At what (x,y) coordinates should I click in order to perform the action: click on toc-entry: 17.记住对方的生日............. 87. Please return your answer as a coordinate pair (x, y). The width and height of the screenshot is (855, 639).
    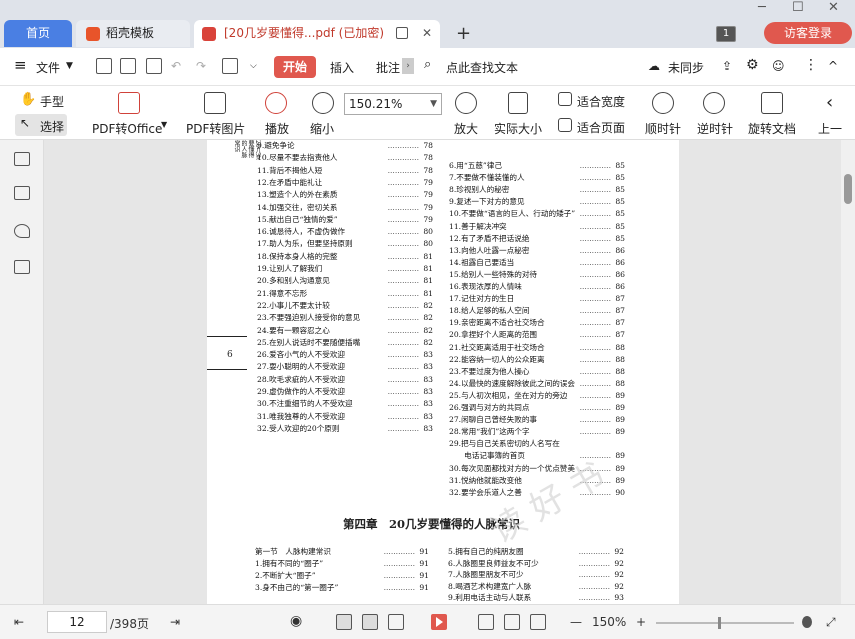
    Looking at the image, I should click on (537, 299).